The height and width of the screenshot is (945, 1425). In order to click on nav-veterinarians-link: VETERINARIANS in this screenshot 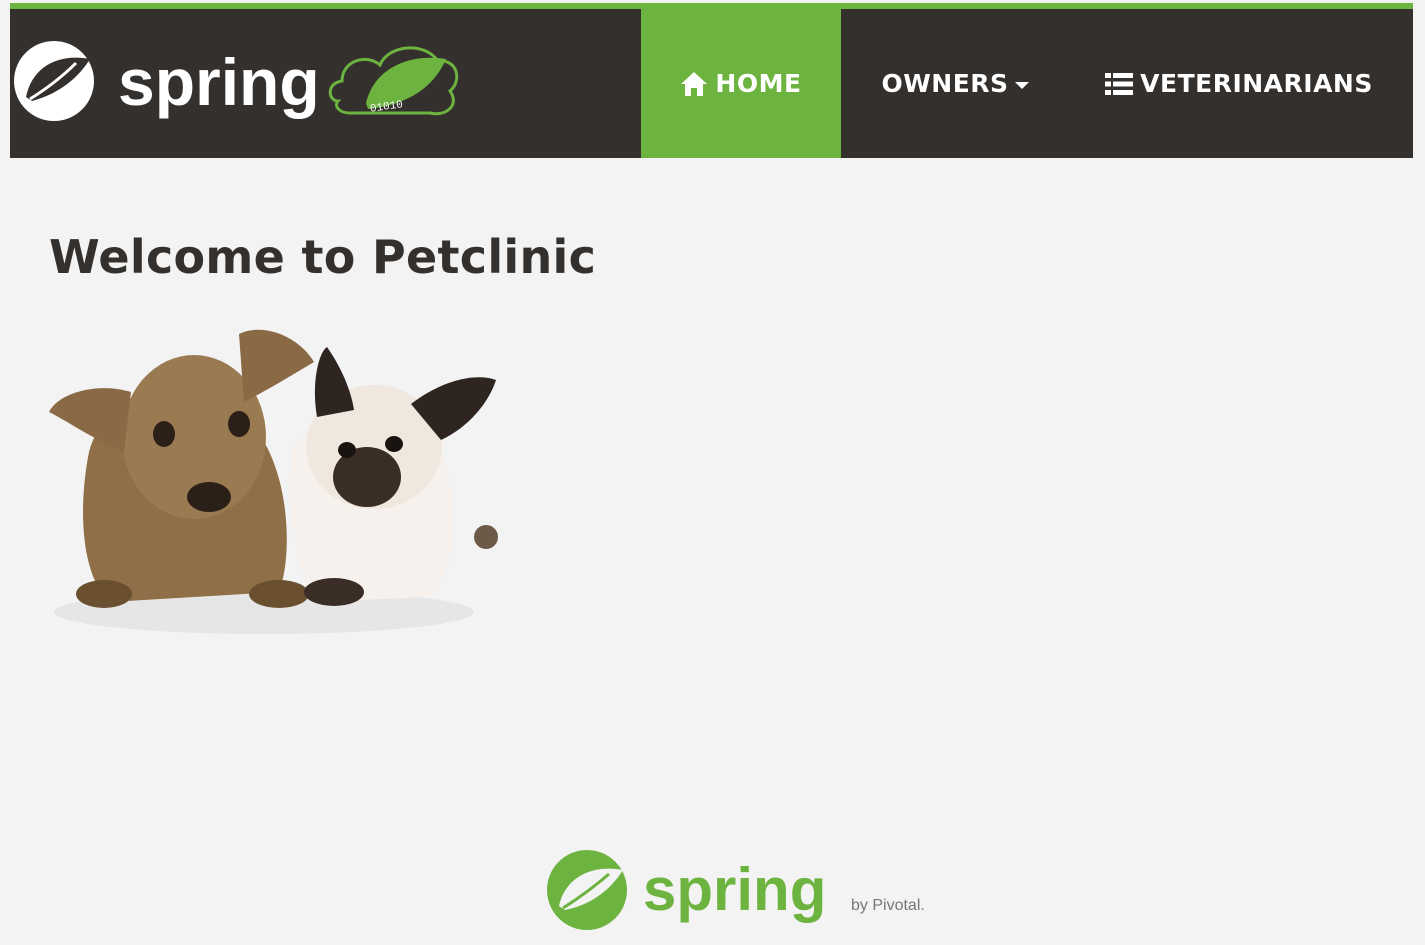, I will do `click(1241, 83)`.